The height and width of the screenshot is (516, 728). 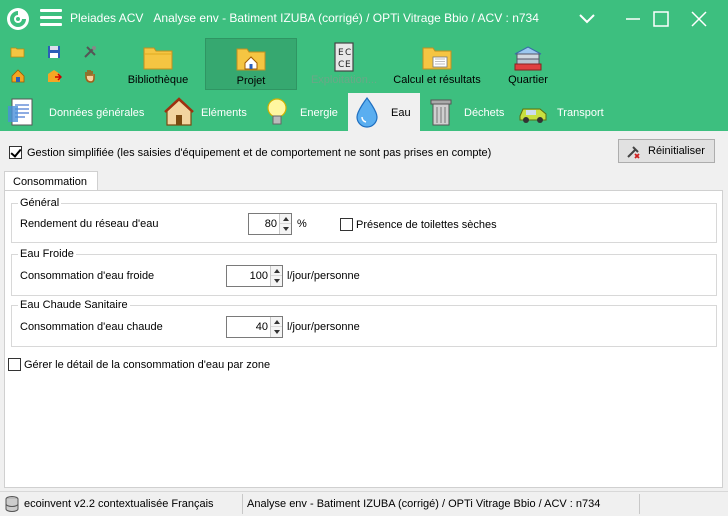 What do you see at coordinates (533, 115) in the screenshot?
I see `car-icon` at bounding box center [533, 115].